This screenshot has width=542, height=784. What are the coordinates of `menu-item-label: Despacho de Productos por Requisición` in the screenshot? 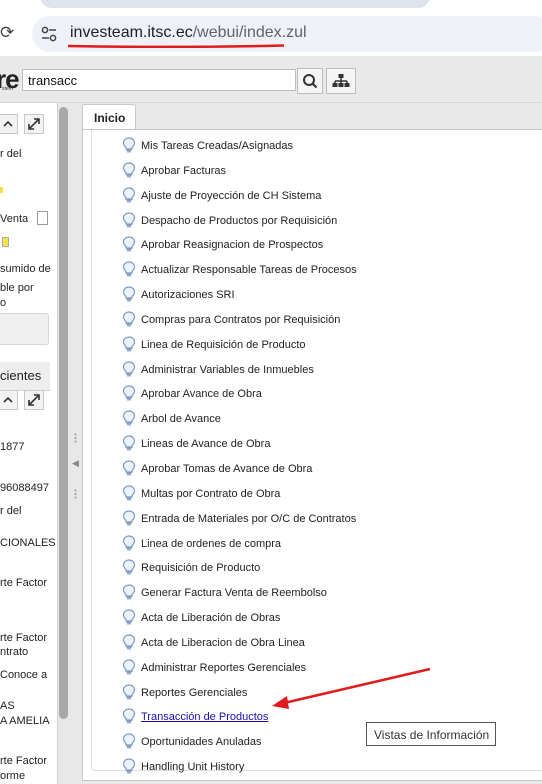 It's located at (239, 220).